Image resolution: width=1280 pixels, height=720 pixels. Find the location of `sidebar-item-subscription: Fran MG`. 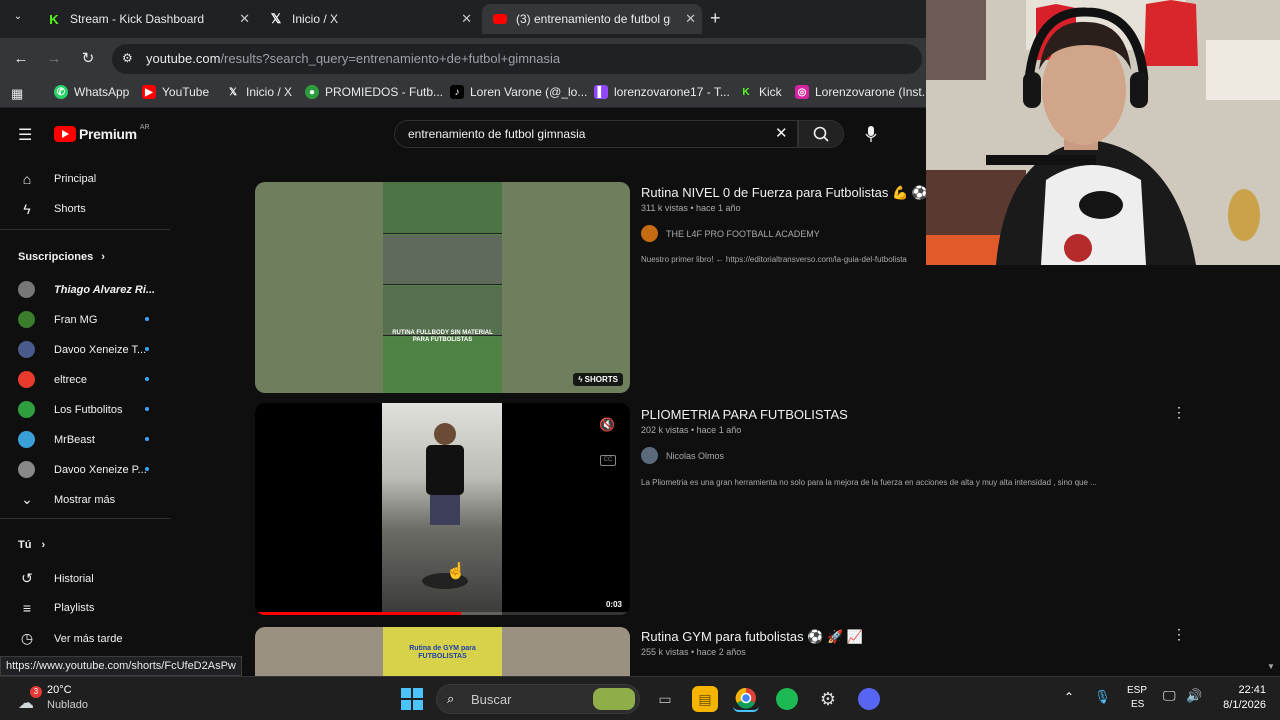

sidebar-item-subscription: Fran MG is located at coordinates (57, 319).